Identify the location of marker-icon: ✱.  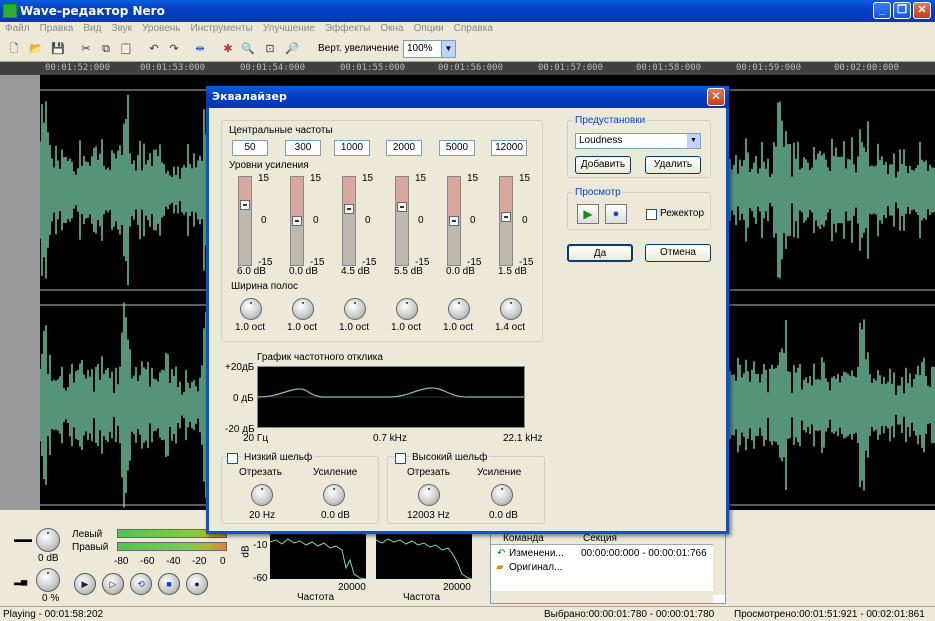
(228, 49).